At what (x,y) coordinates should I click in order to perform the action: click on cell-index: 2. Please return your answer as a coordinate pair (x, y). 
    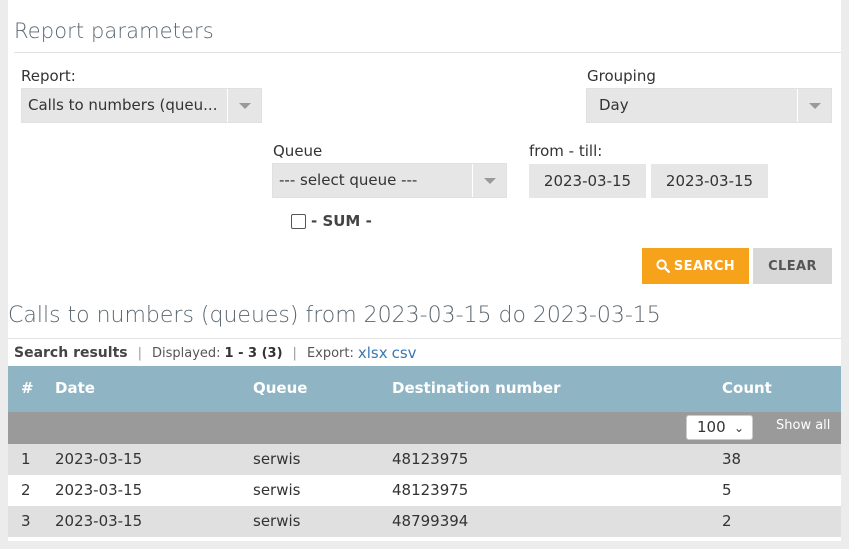
    Looking at the image, I should click on (26, 490).